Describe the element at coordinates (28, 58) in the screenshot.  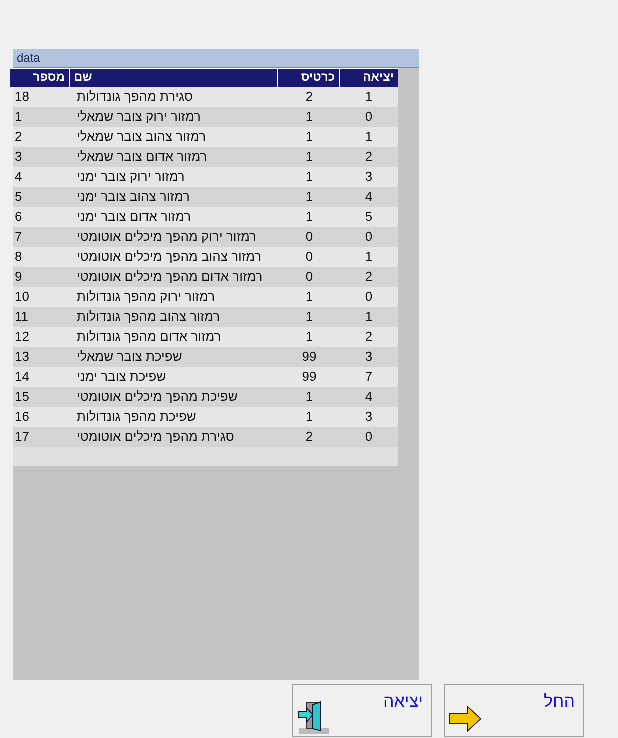
I see `panel-title: data` at that location.